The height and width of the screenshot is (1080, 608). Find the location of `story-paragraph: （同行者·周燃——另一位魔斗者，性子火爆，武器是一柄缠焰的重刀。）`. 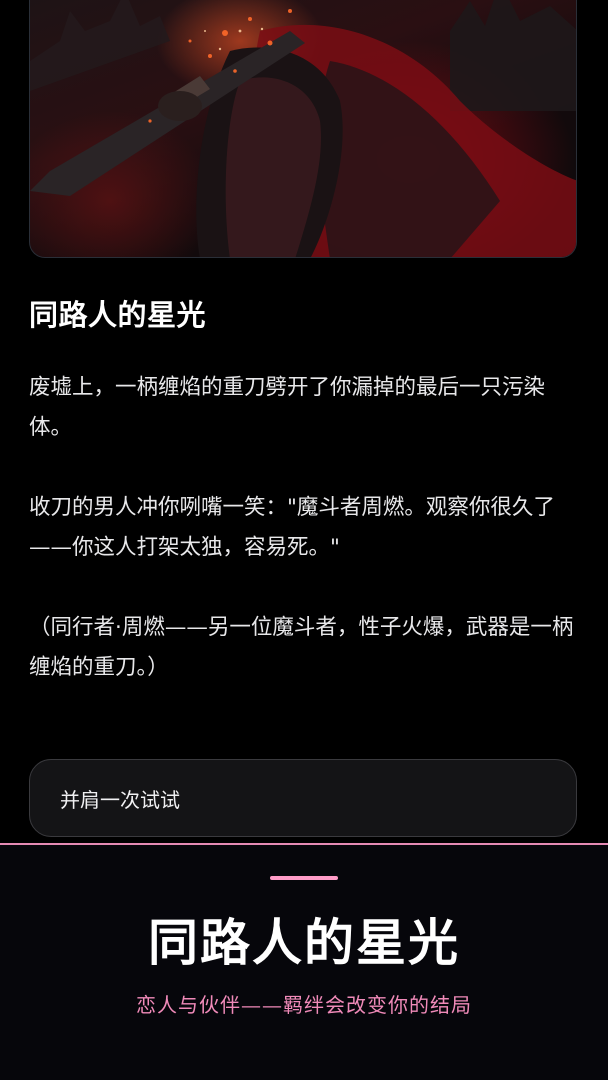

story-paragraph: （同行者·周燃——另一位魔斗者，性子火爆，武器是一柄缠焰的重刀。） is located at coordinates (301, 647).